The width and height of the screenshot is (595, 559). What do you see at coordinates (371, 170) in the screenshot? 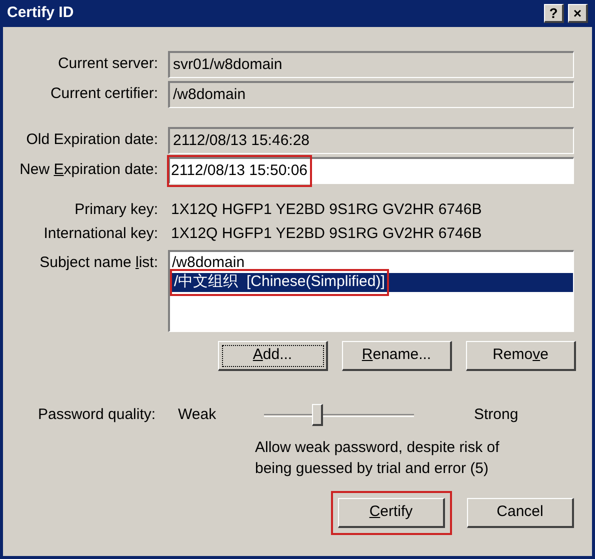
I see `text-field: 2112/08/13 15:50:06` at bounding box center [371, 170].